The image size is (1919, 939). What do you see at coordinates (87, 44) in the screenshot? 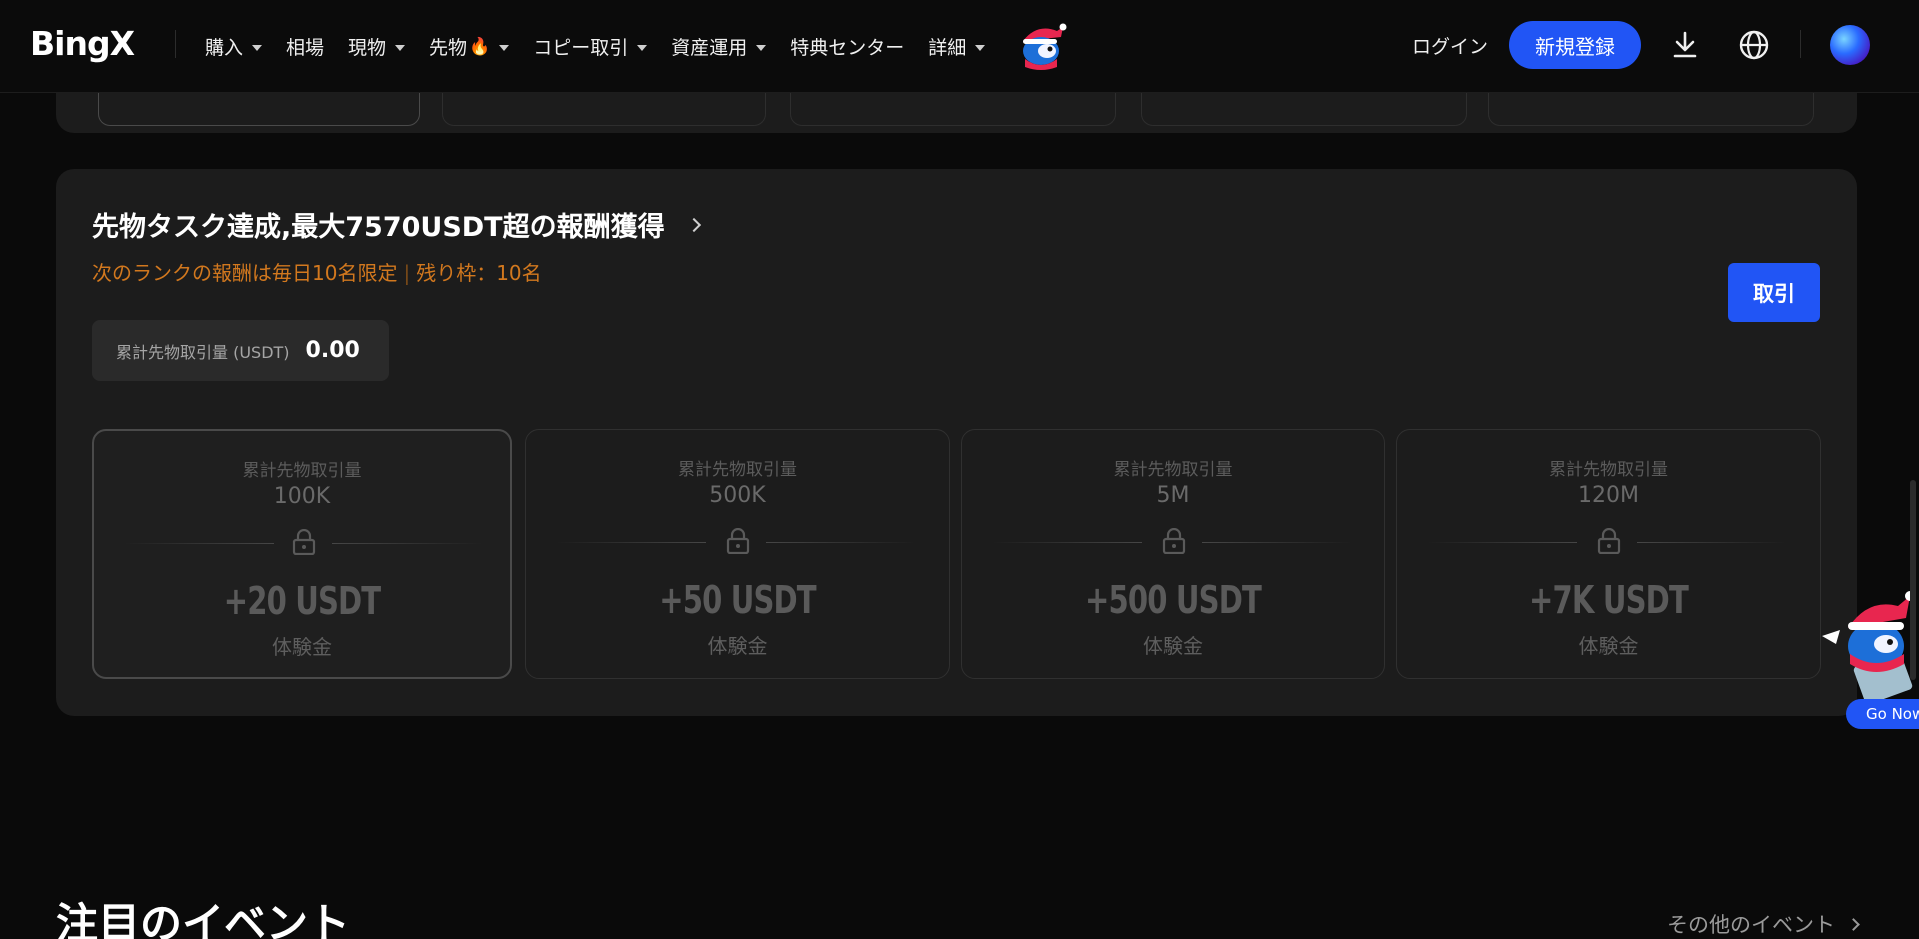
I see `bingx-logo: BingX` at bounding box center [87, 44].